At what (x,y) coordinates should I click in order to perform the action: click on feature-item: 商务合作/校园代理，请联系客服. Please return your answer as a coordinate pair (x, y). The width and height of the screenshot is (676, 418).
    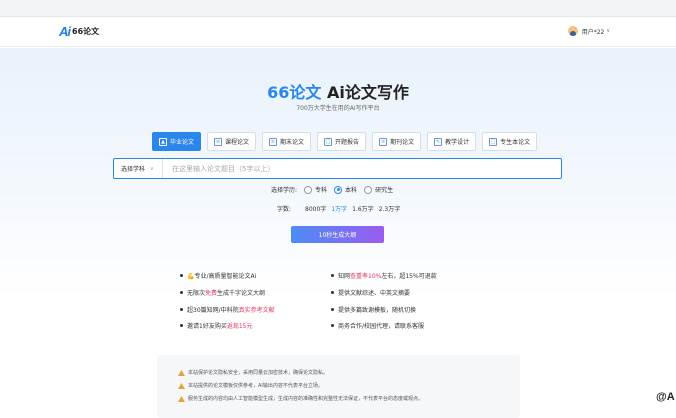
    Looking at the image, I should click on (377, 325).